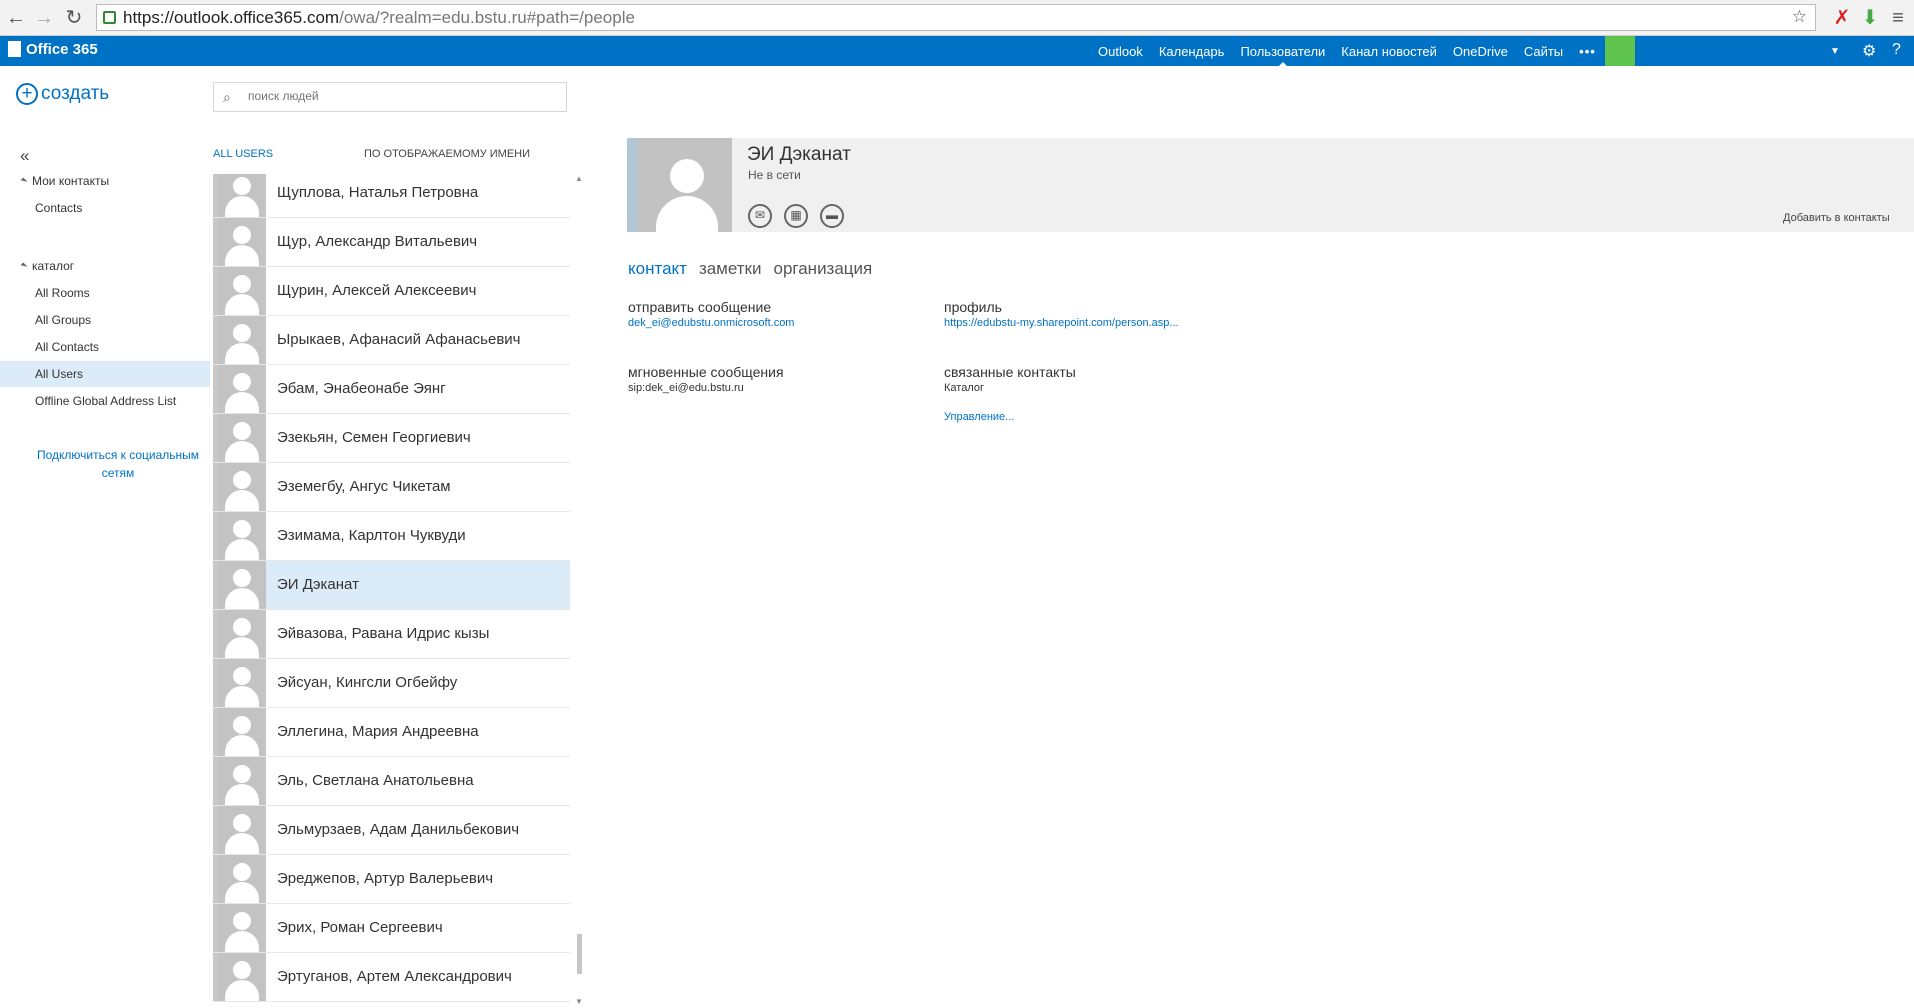 The width and height of the screenshot is (1914, 1008). Describe the element at coordinates (632, 185) in the screenshot. I see `card-accent-bar` at that location.